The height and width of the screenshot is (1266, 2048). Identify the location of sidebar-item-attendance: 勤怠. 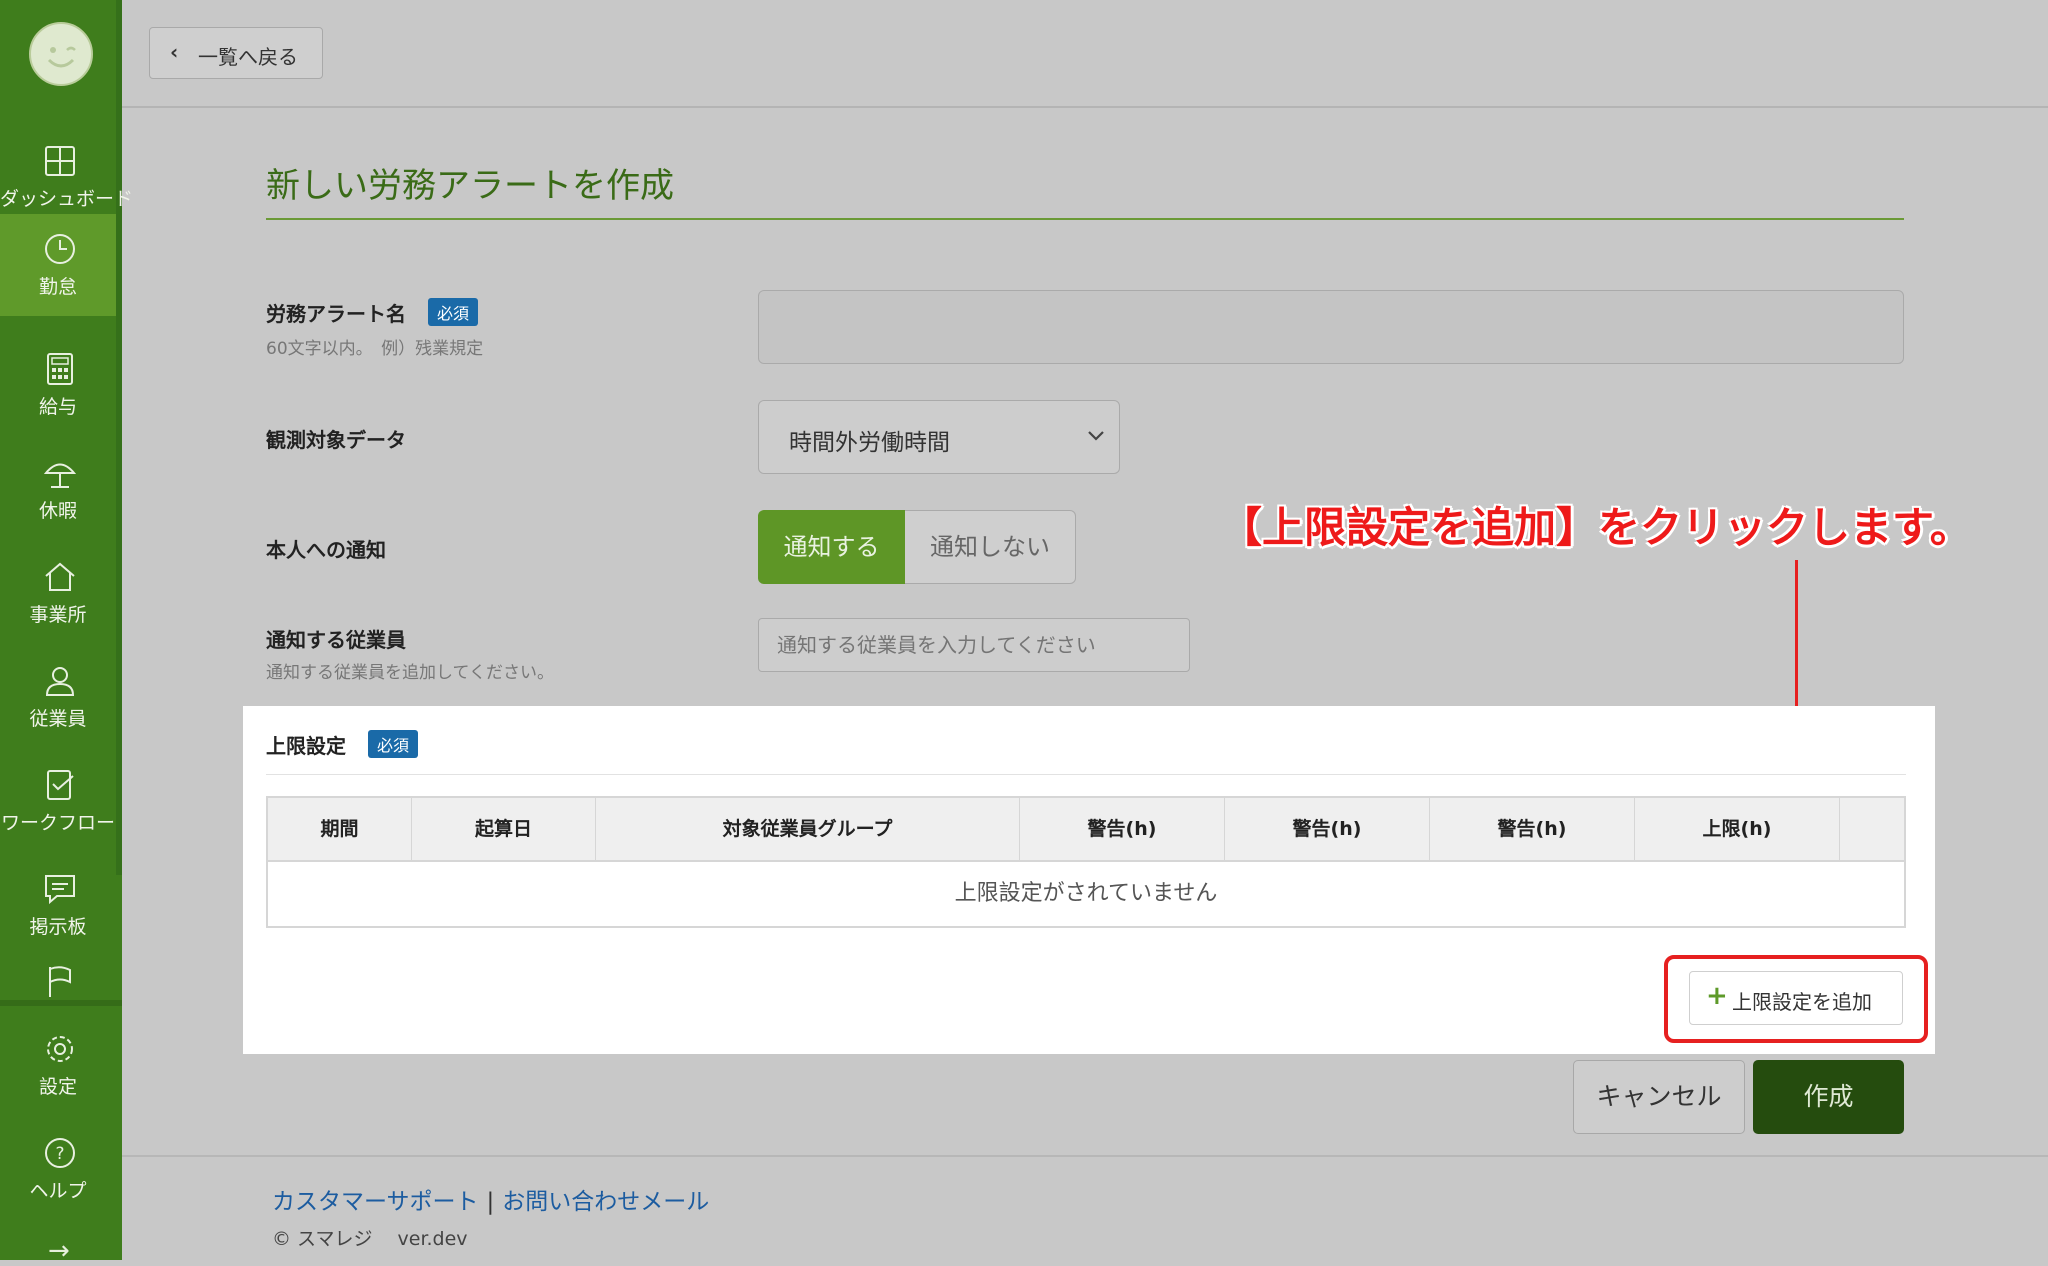
(58, 265).